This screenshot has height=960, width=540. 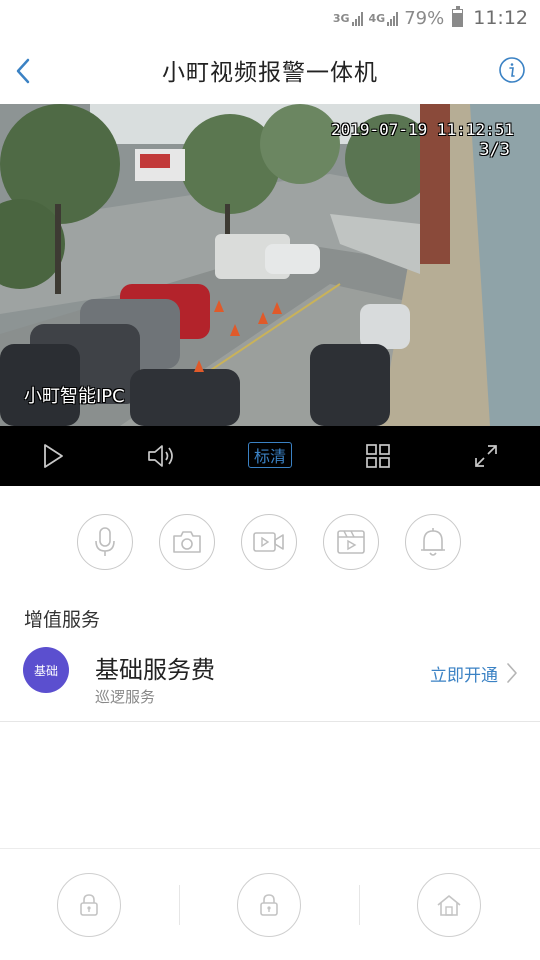 I want to click on disarm-button, so click(x=269, y=905).